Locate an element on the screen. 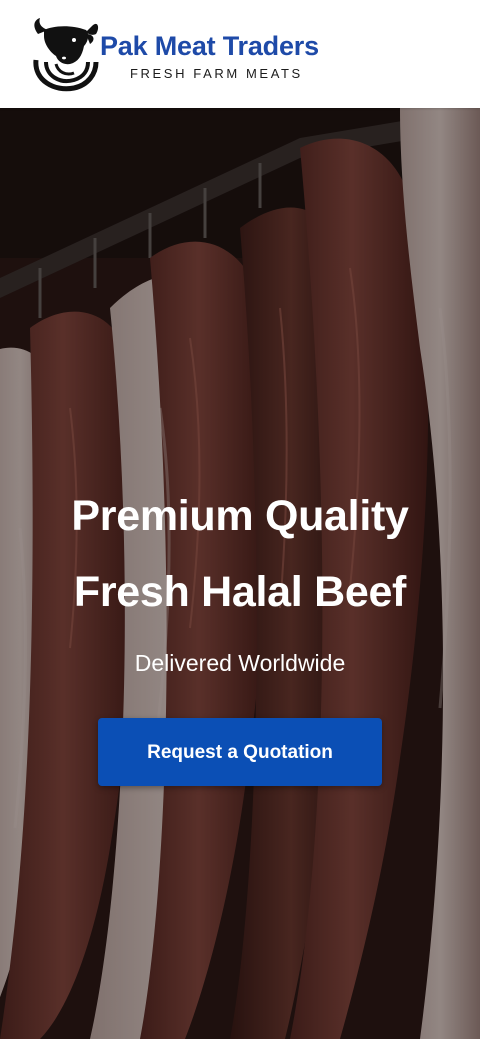  logo-link: Pak Meat Traders FRESH FARM MEATS is located at coordinates (190, 55).